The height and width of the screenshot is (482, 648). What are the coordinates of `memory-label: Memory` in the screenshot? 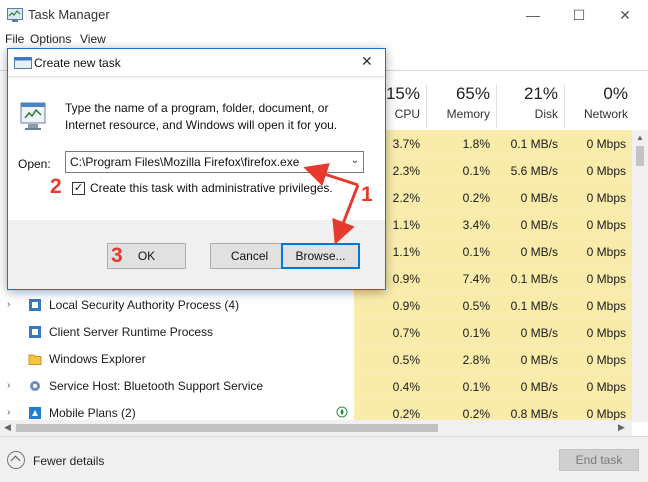 It's located at (468, 114).